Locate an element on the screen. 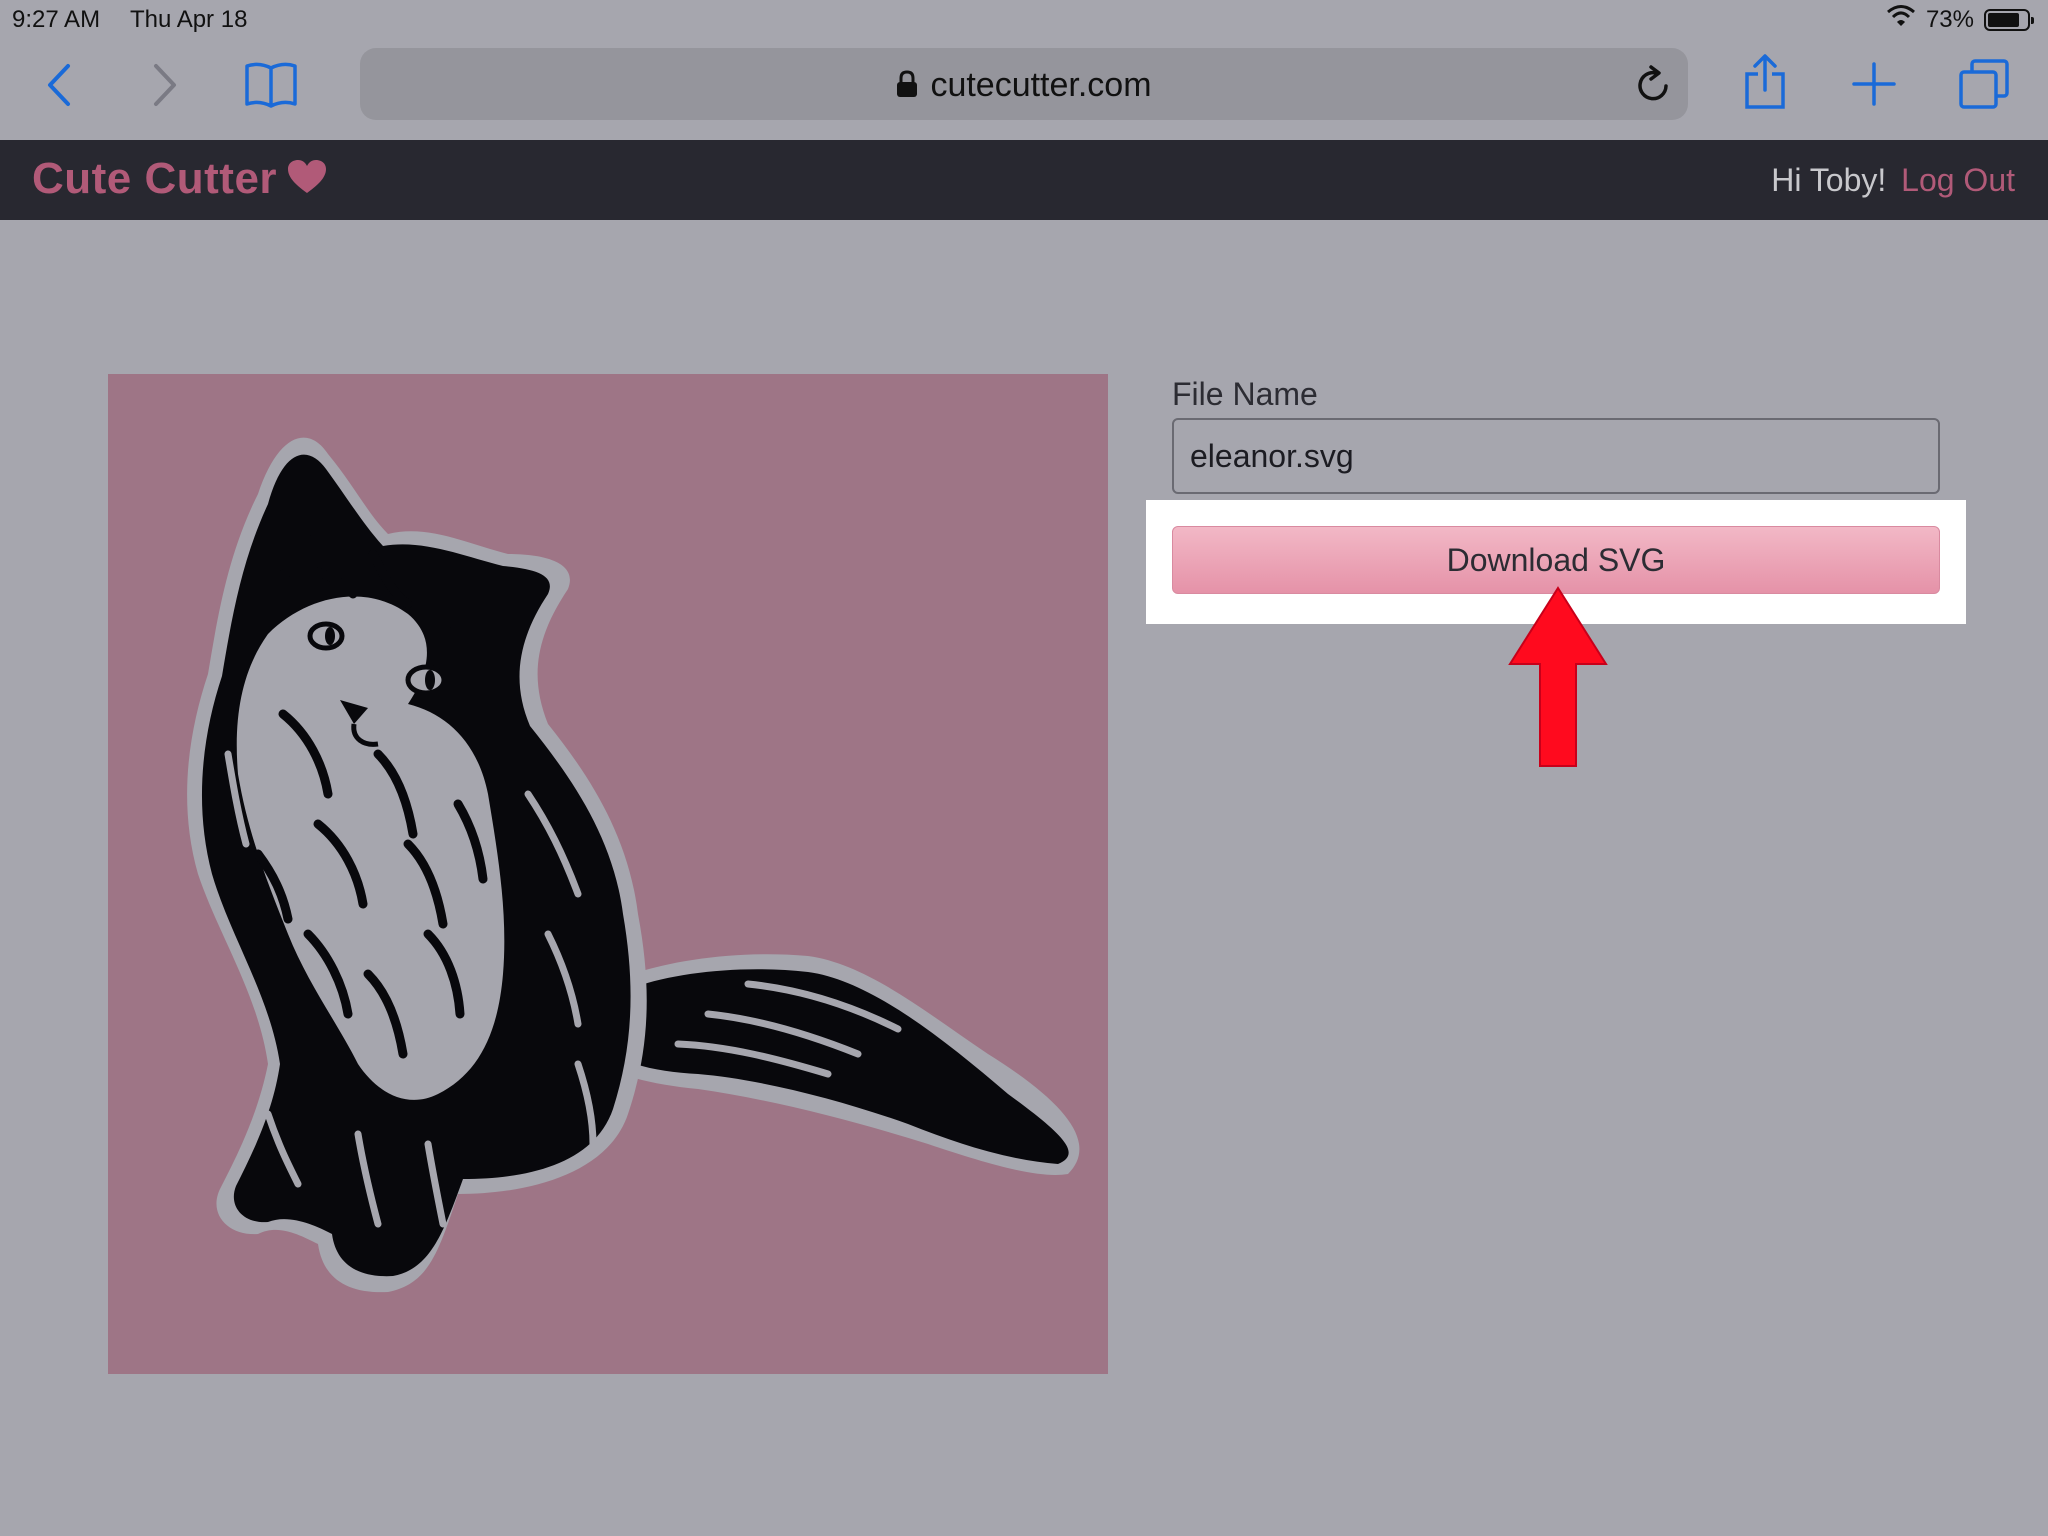 The height and width of the screenshot is (1536, 2048). status-time: 9:27 AM is located at coordinates (56, 19).